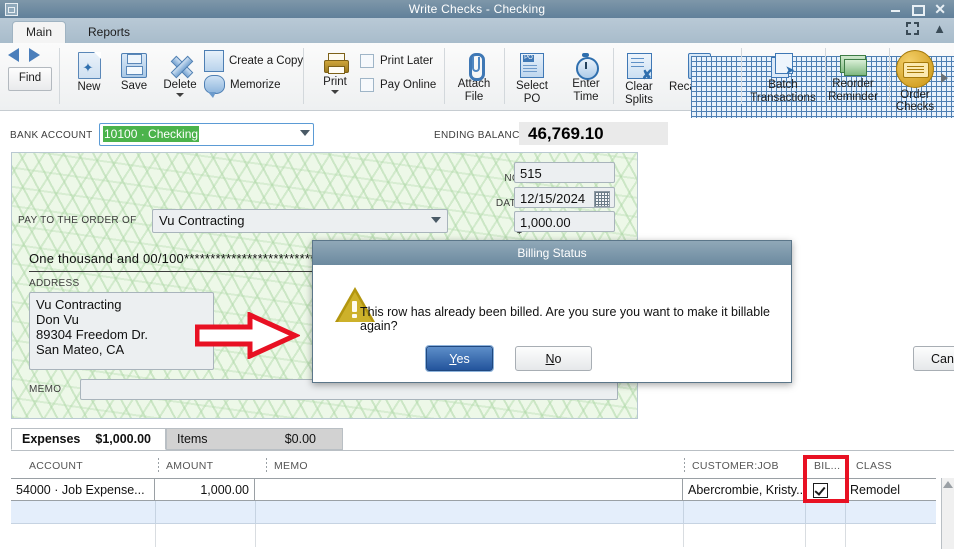 This screenshot has width=954, height=549. Describe the element at coordinates (735, 466) in the screenshot. I see `column-header-customer-job: CUSTOMER:JOB` at that location.